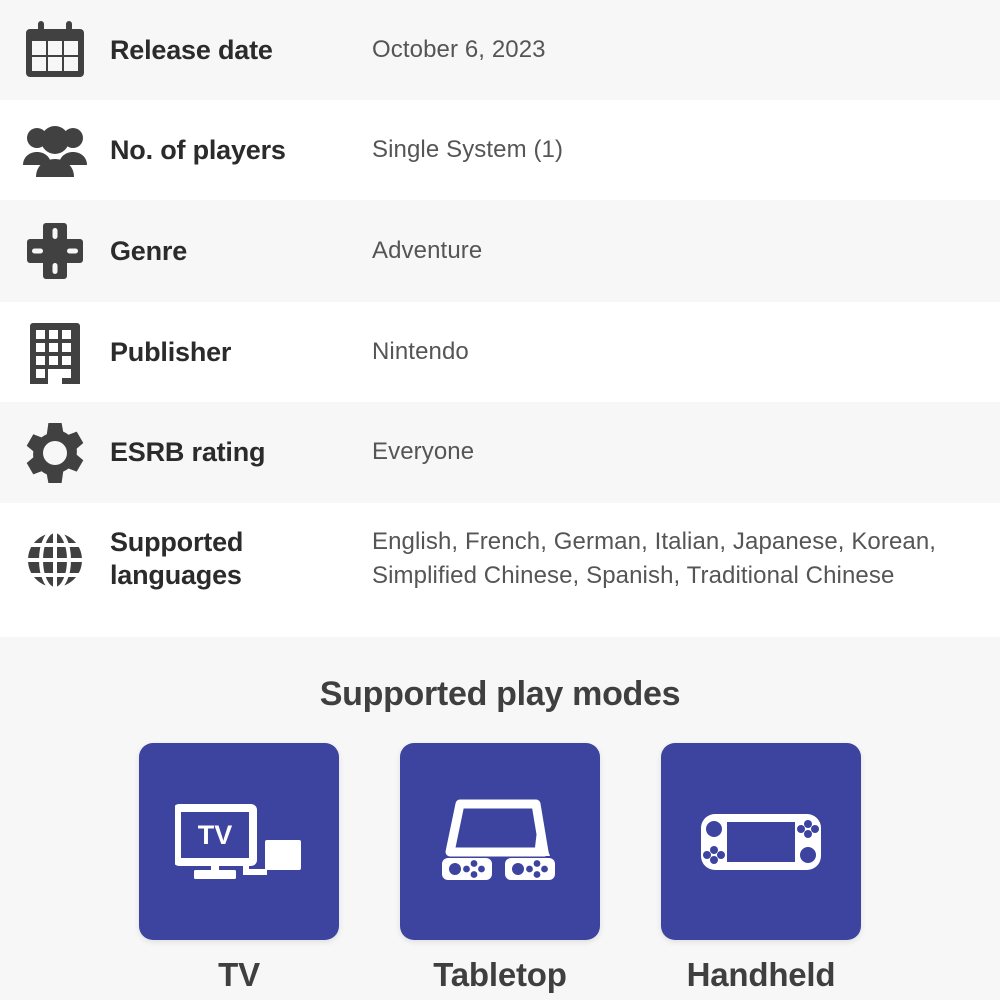 This screenshot has height=1000, width=1000. What do you see at coordinates (423, 452) in the screenshot?
I see `spec-value: Everyone` at bounding box center [423, 452].